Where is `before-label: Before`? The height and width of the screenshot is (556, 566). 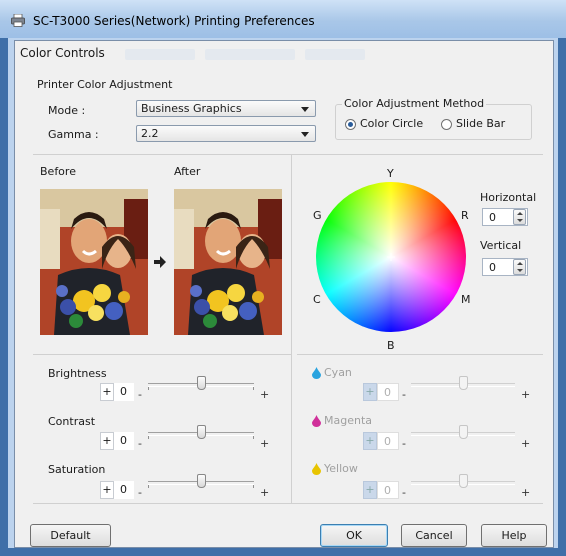
before-label: Before is located at coordinates (58, 171).